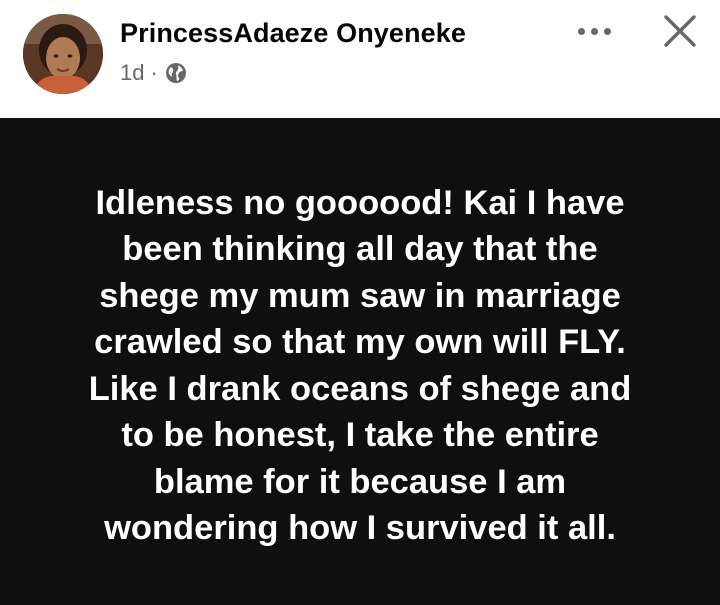  Describe the element at coordinates (176, 73) in the screenshot. I see `globe-icon` at that location.